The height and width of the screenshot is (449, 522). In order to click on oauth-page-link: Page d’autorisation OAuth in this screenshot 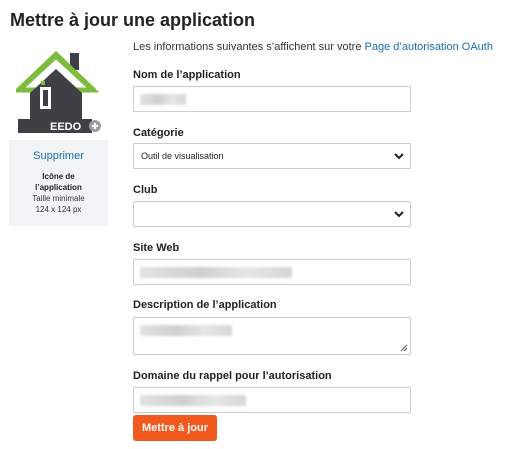, I will do `click(429, 47)`.